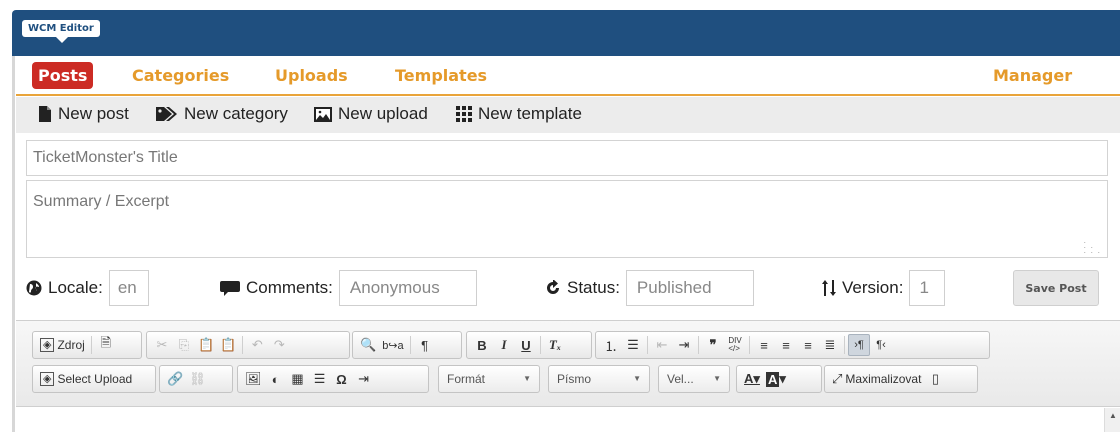  I want to click on locale-input: en, so click(128, 288).